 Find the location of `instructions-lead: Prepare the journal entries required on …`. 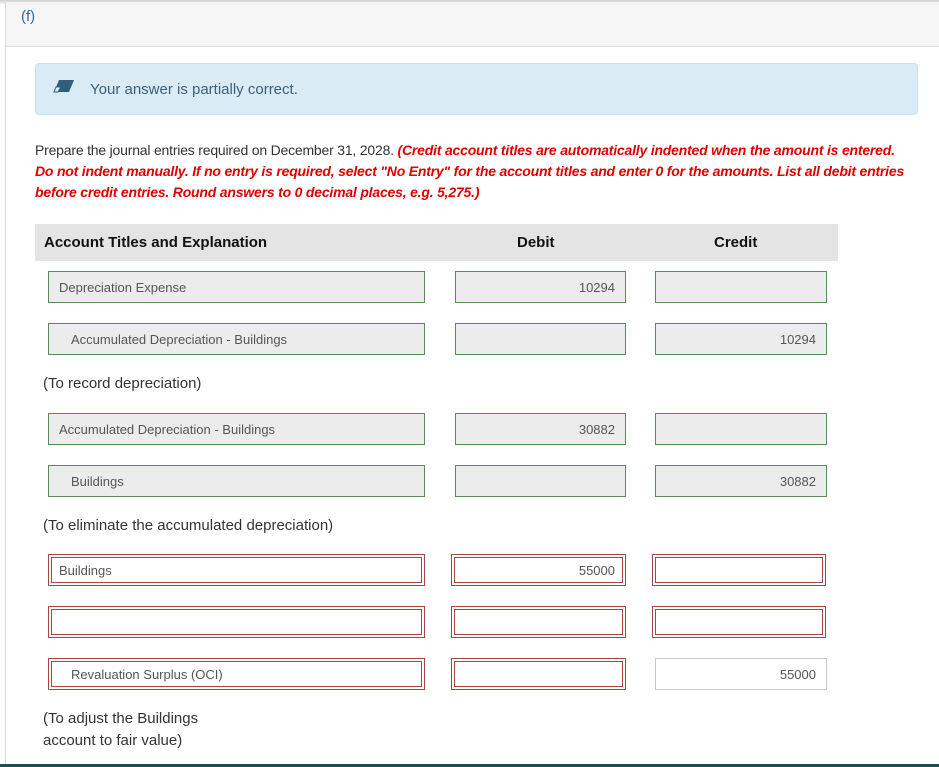

instructions-lead: Prepare the journal entries required on … is located at coordinates (216, 150).